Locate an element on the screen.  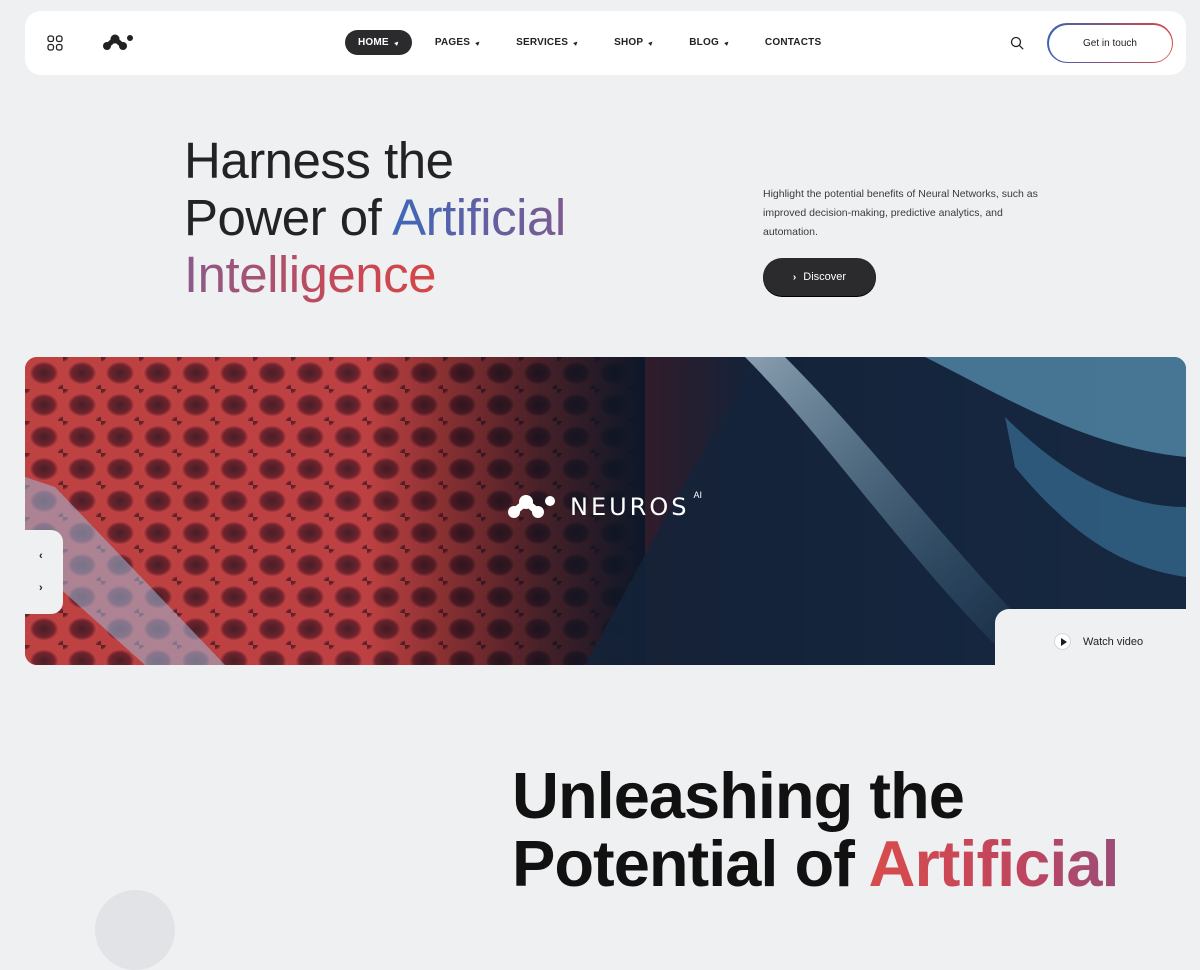
nav-item-home: HOME is located at coordinates (378, 42).